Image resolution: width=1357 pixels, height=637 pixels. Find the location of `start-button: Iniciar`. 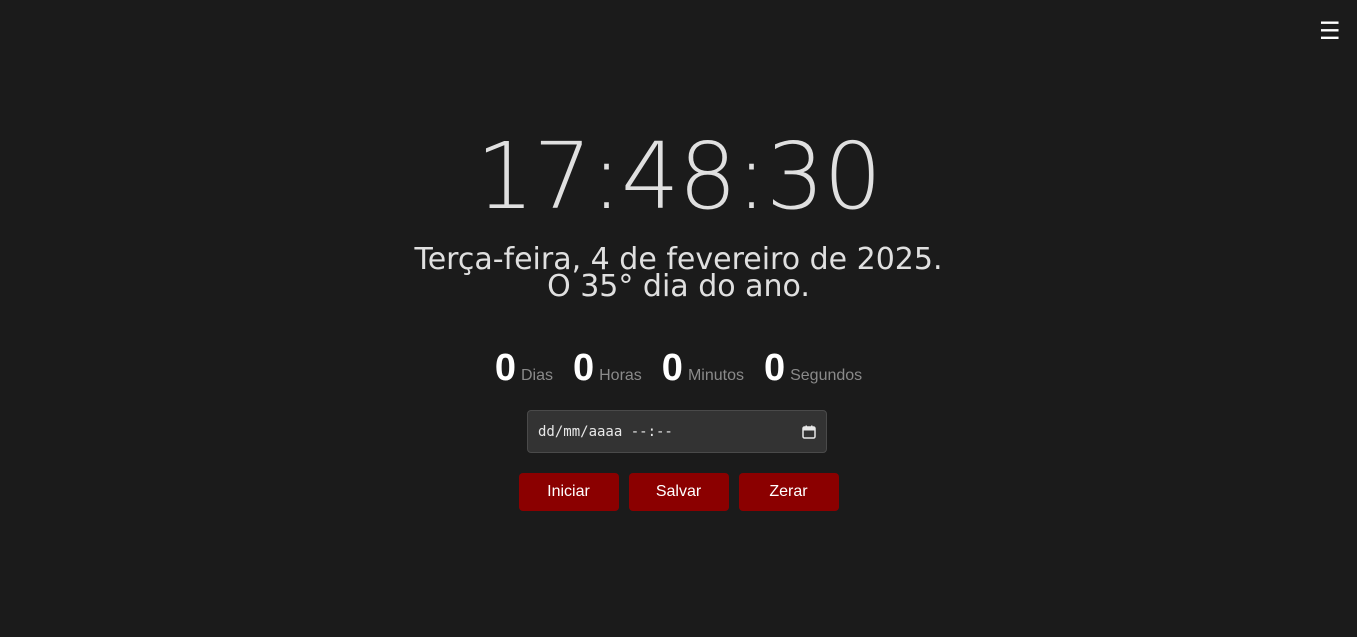

start-button: Iniciar is located at coordinates (568, 492).